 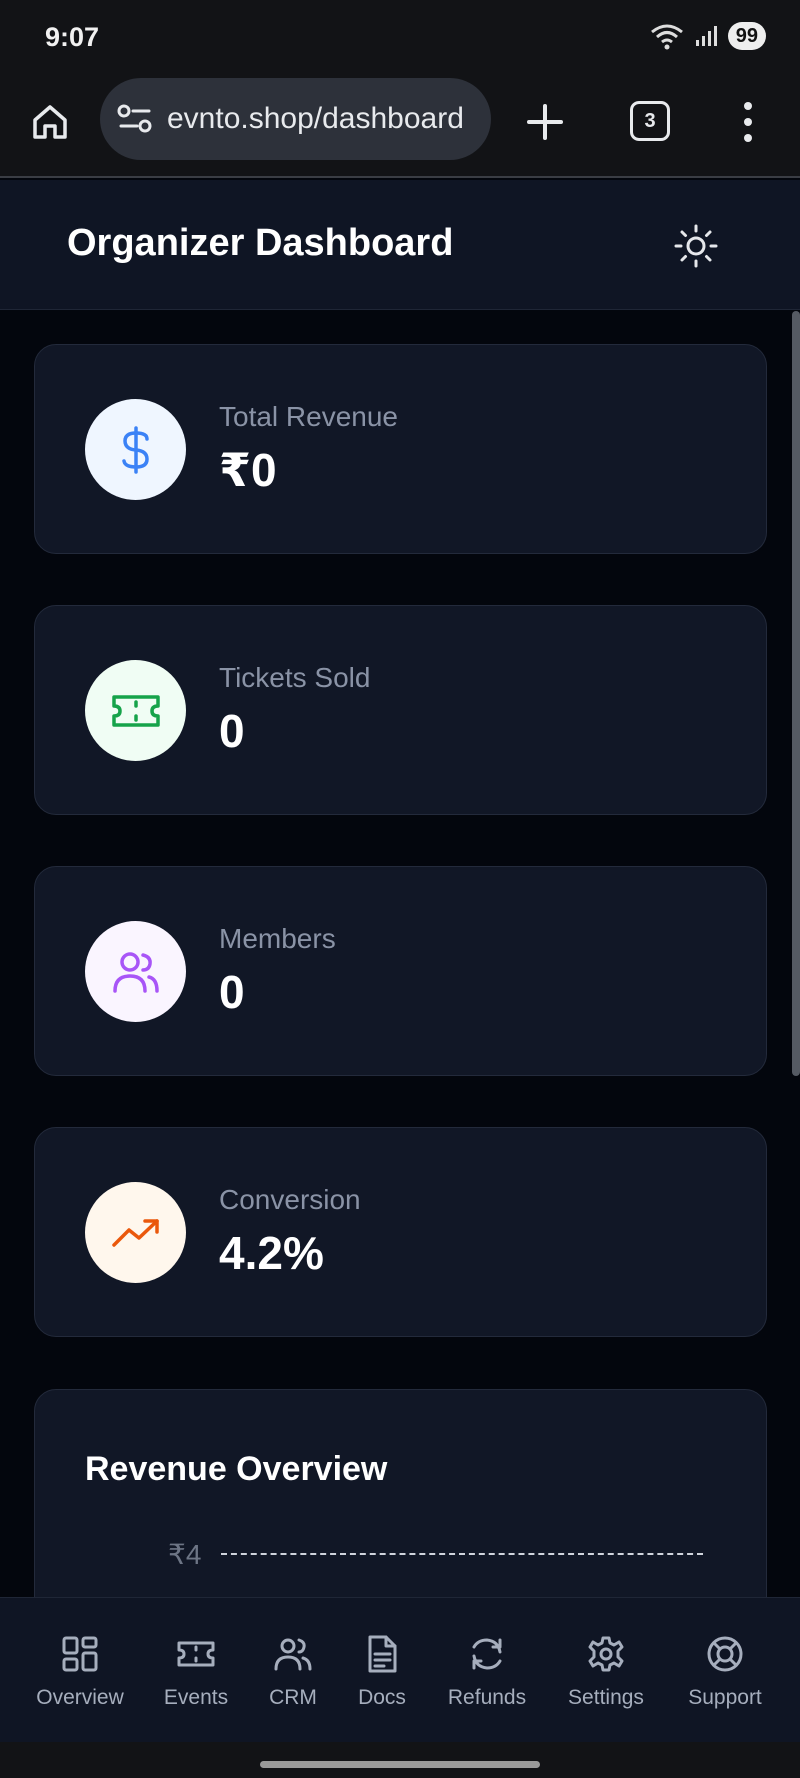 I want to click on lifebuoy-icon, so click(x=725, y=1654).